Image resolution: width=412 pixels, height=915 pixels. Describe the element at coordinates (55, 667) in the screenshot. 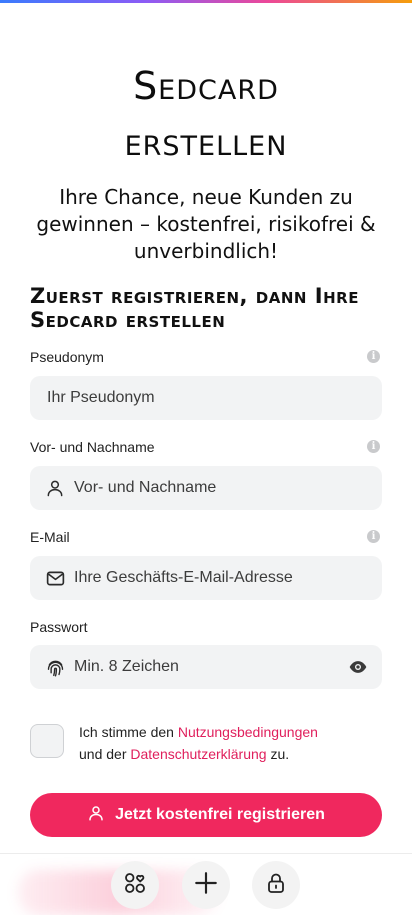

I see `fingerprint-icon` at that location.